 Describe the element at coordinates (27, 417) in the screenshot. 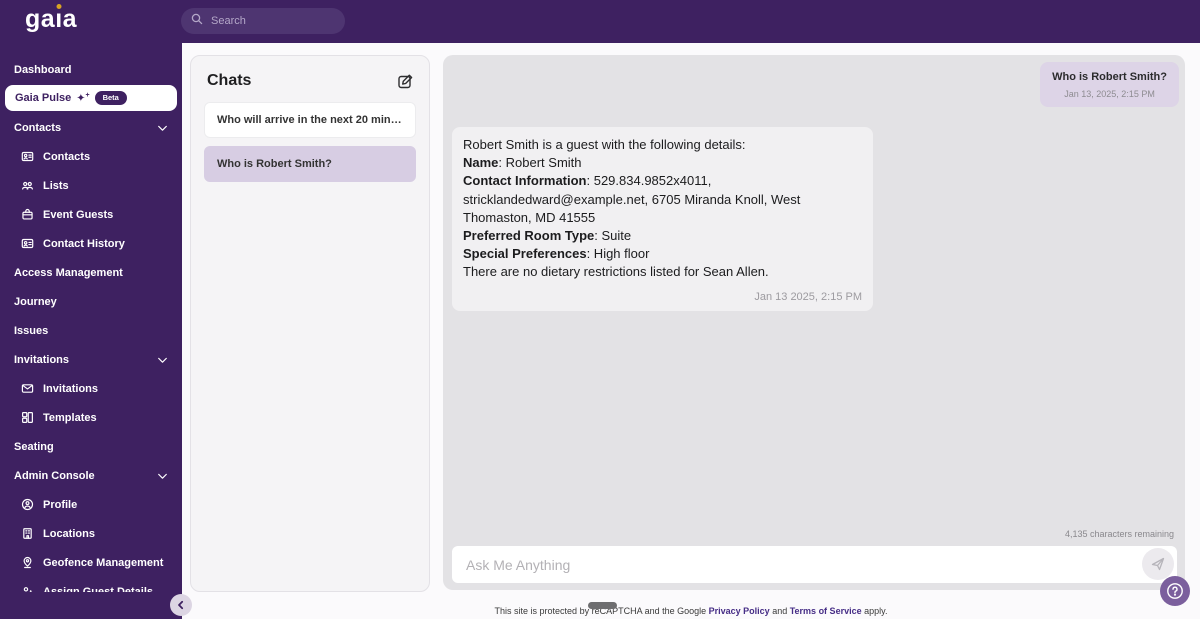

I see `template-icon` at that location.